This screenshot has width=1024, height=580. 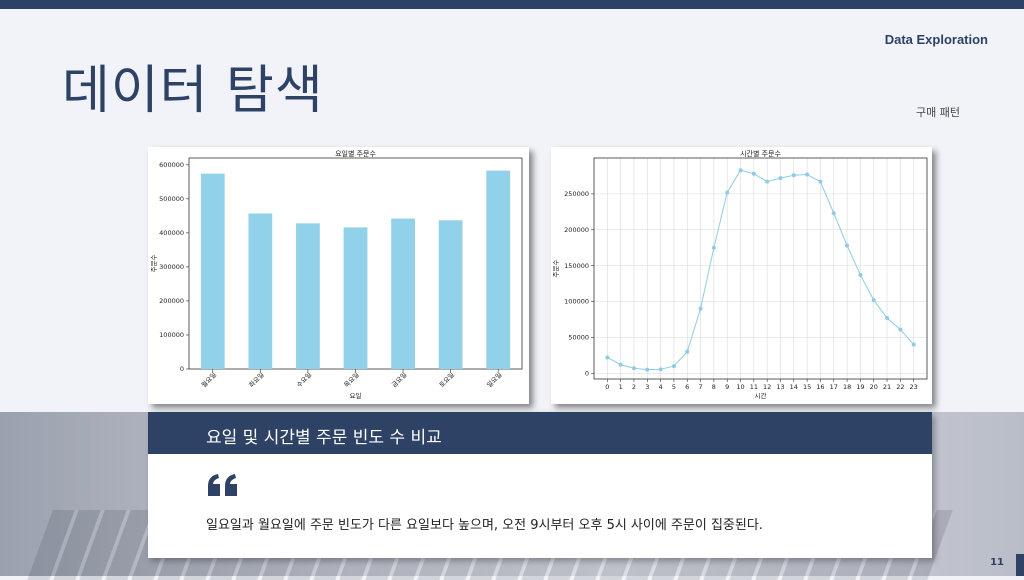 I want to click on y-tick-label: 150000, so click(x=576, y=266).